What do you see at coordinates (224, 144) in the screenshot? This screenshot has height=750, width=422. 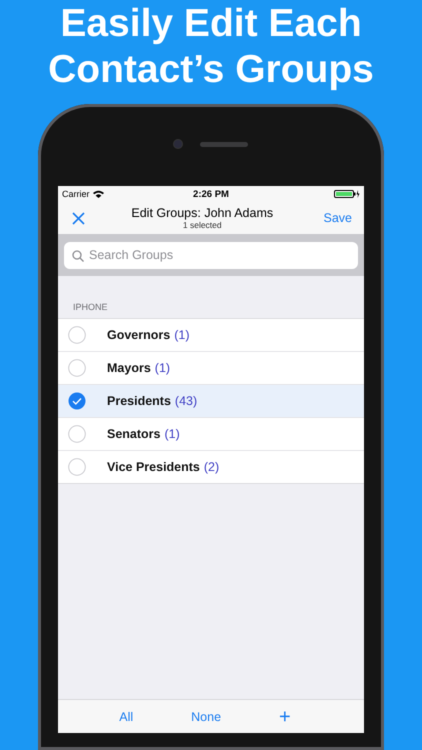 I see `speaker-grille` at bounding box center [224, 144].